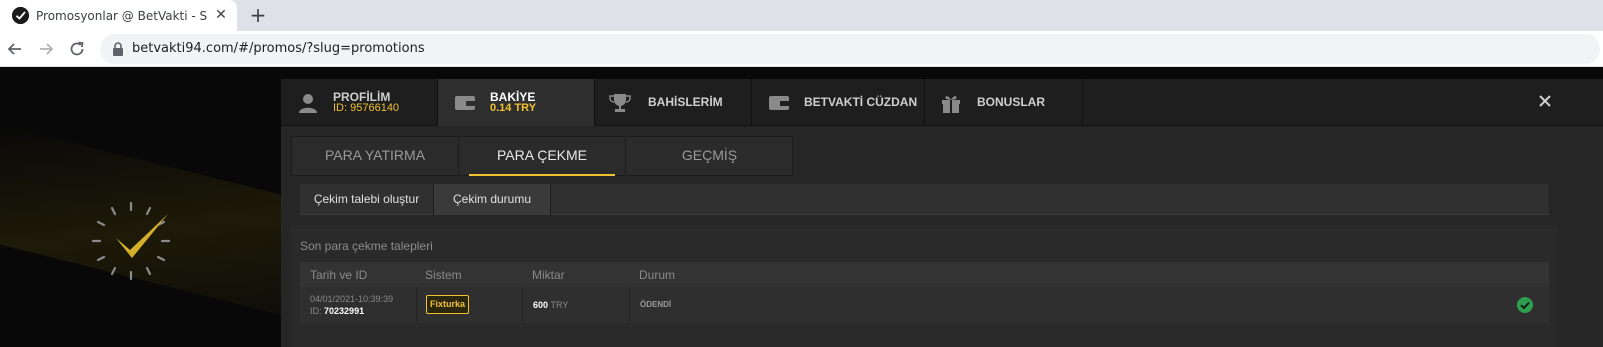 The image size is (1603, 347). I want to click on amount-cell: 600 TRY, so click(576, 305).